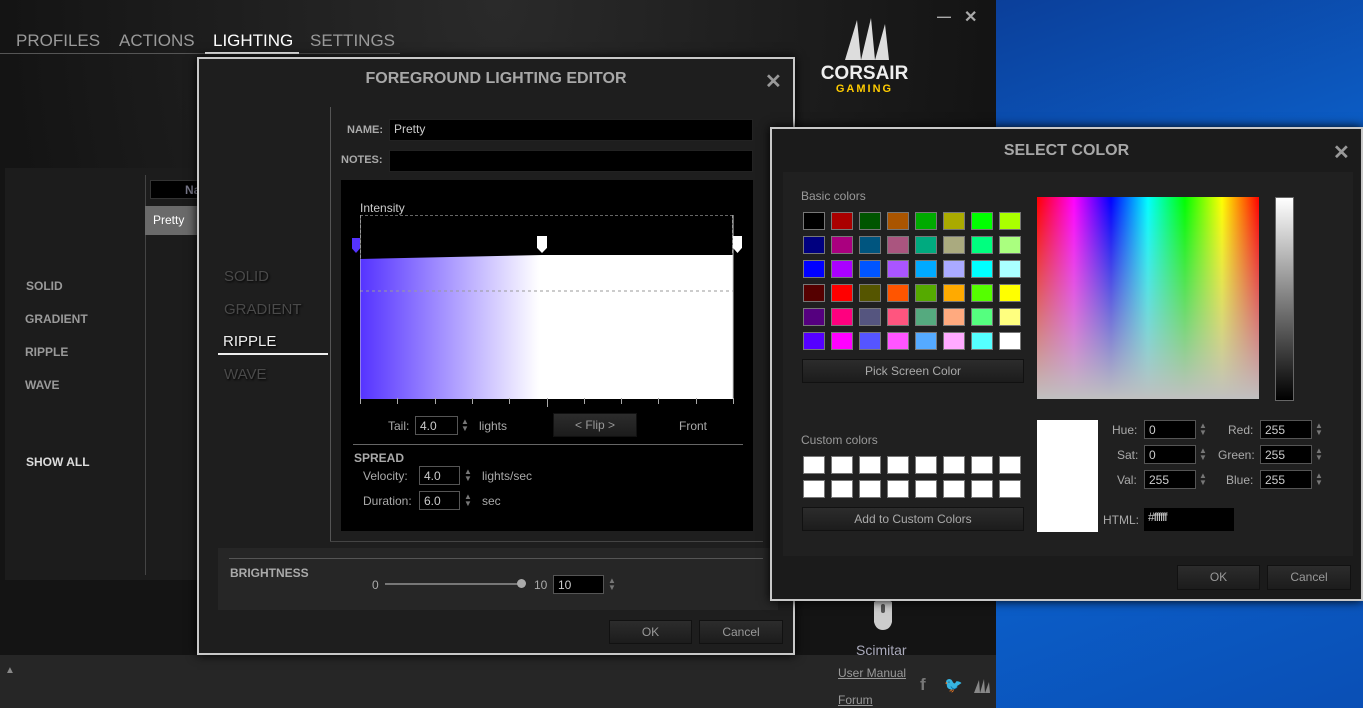 The width and height of the screenshot is (1363, 708). What do you see at coordinates (157, 41) in the screenshot?
I see `tab-actions: ACTIONS` at bounding box center [157, 41].